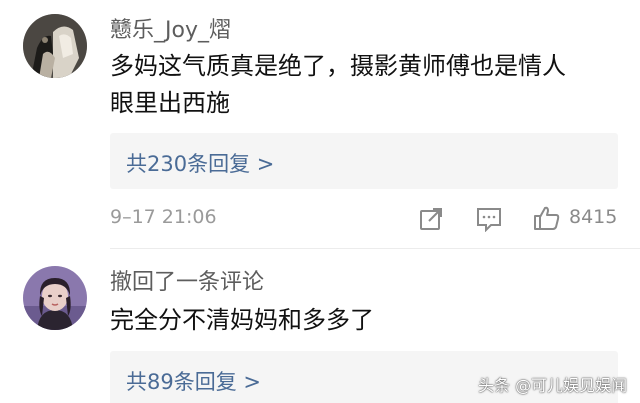  Describe the element at coordinates (187, 280) in the screenshot. I see `comment-username: 撤回了一条评论` at that location.